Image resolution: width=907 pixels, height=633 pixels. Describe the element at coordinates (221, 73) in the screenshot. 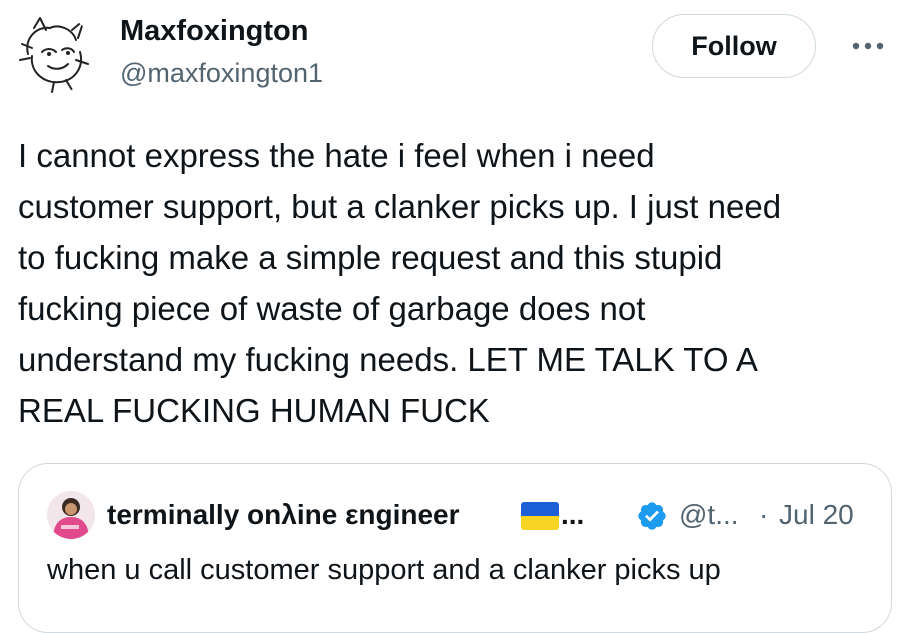

I see `author-handle: @maxfoxington1` at that location.